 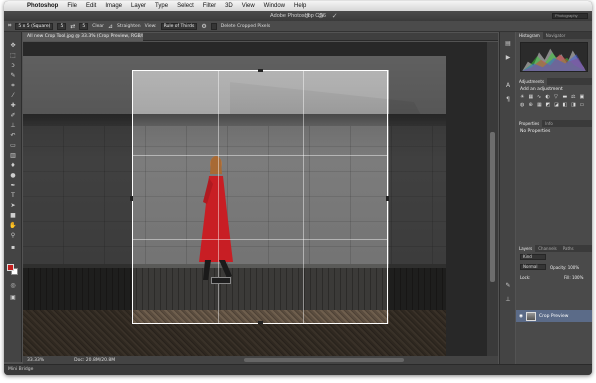 What do you see at coordinates (34, 26) in the screenshot?
I see `aspect-ratio-select: 5 x 5 (Square)` at bounding box center [34, 26].